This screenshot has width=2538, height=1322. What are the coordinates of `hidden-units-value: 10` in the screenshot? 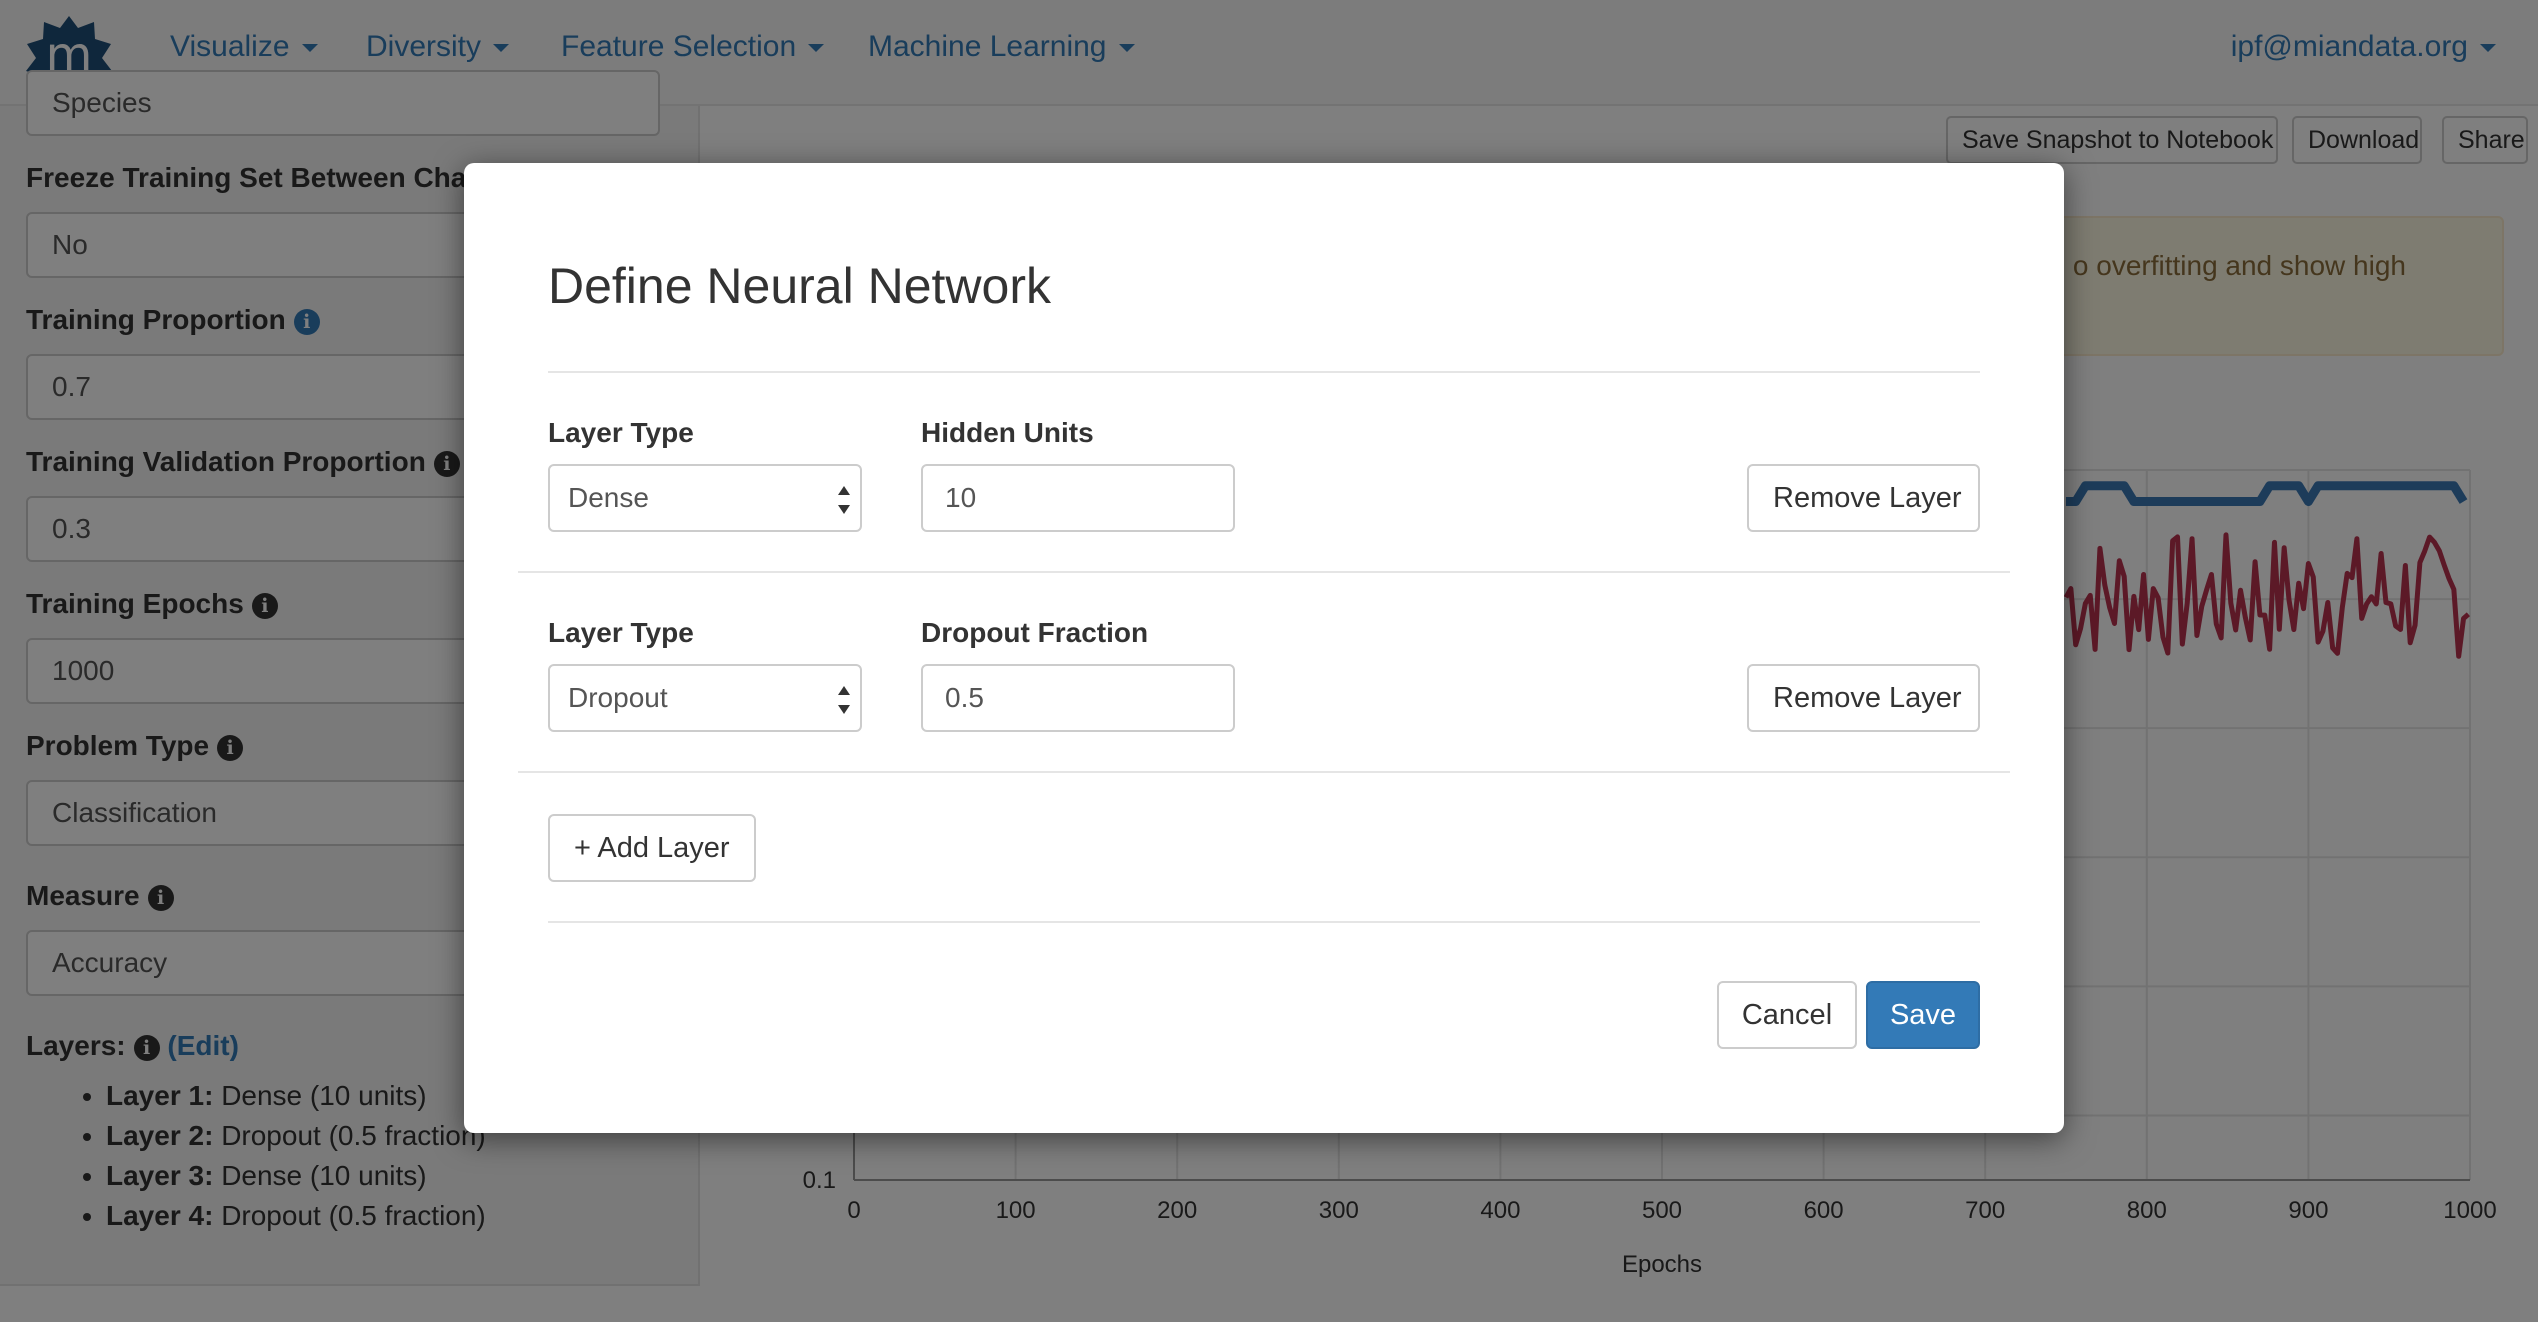 It's located at (961, 497).